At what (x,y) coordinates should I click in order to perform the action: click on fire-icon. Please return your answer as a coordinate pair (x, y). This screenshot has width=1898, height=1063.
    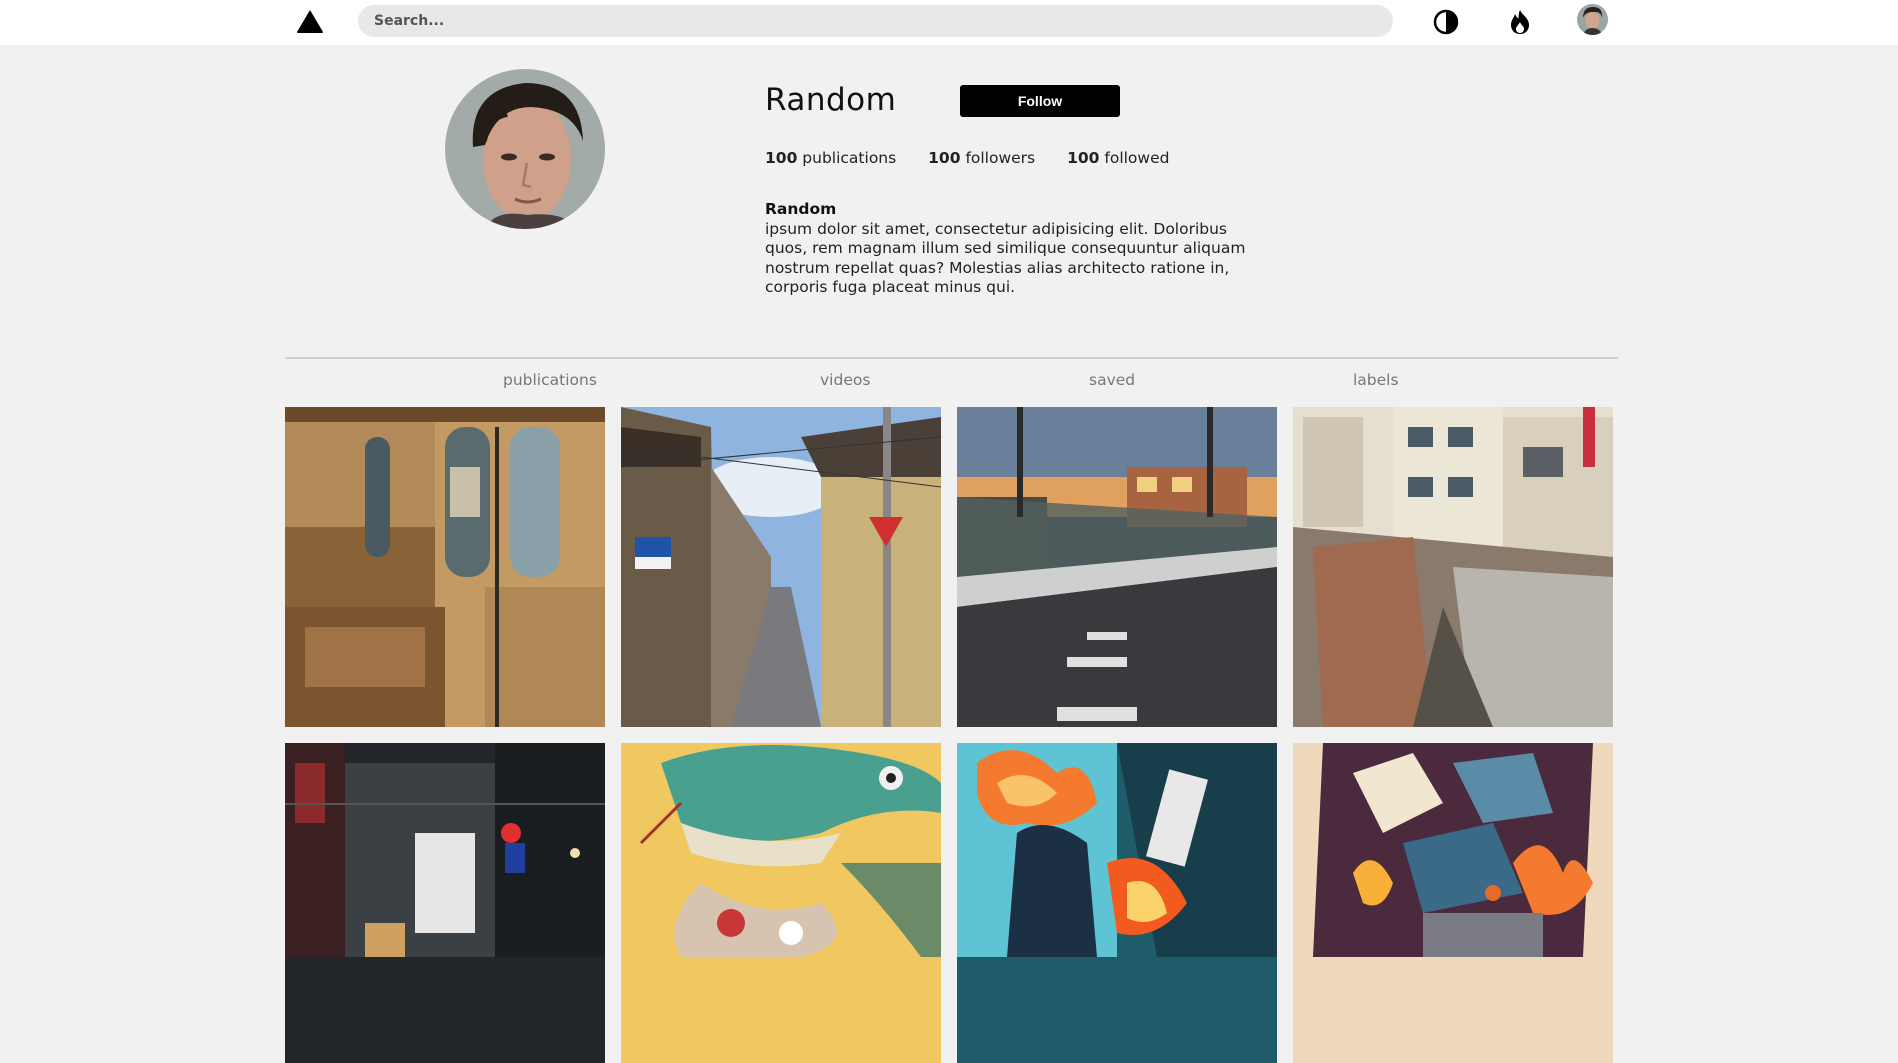
    Looking at the image, I should click on (1520, 22).